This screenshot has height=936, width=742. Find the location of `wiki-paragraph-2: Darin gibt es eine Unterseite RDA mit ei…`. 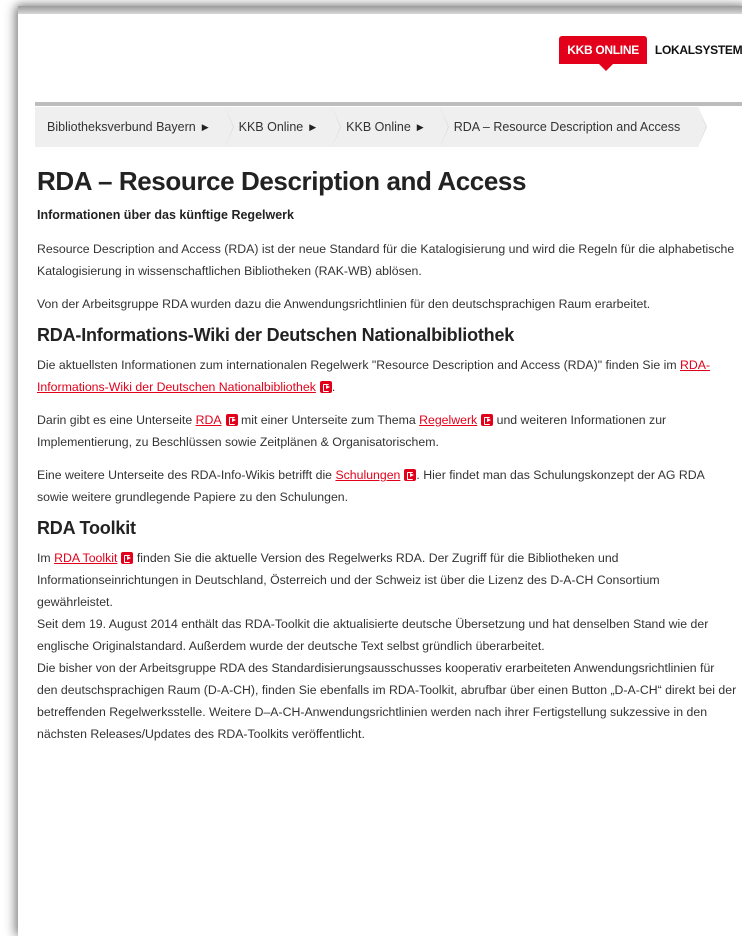

wiki-paragraph-2: Darin gibt es eine Unterseite RDA mit ei… is located at coordinates (387, 431).